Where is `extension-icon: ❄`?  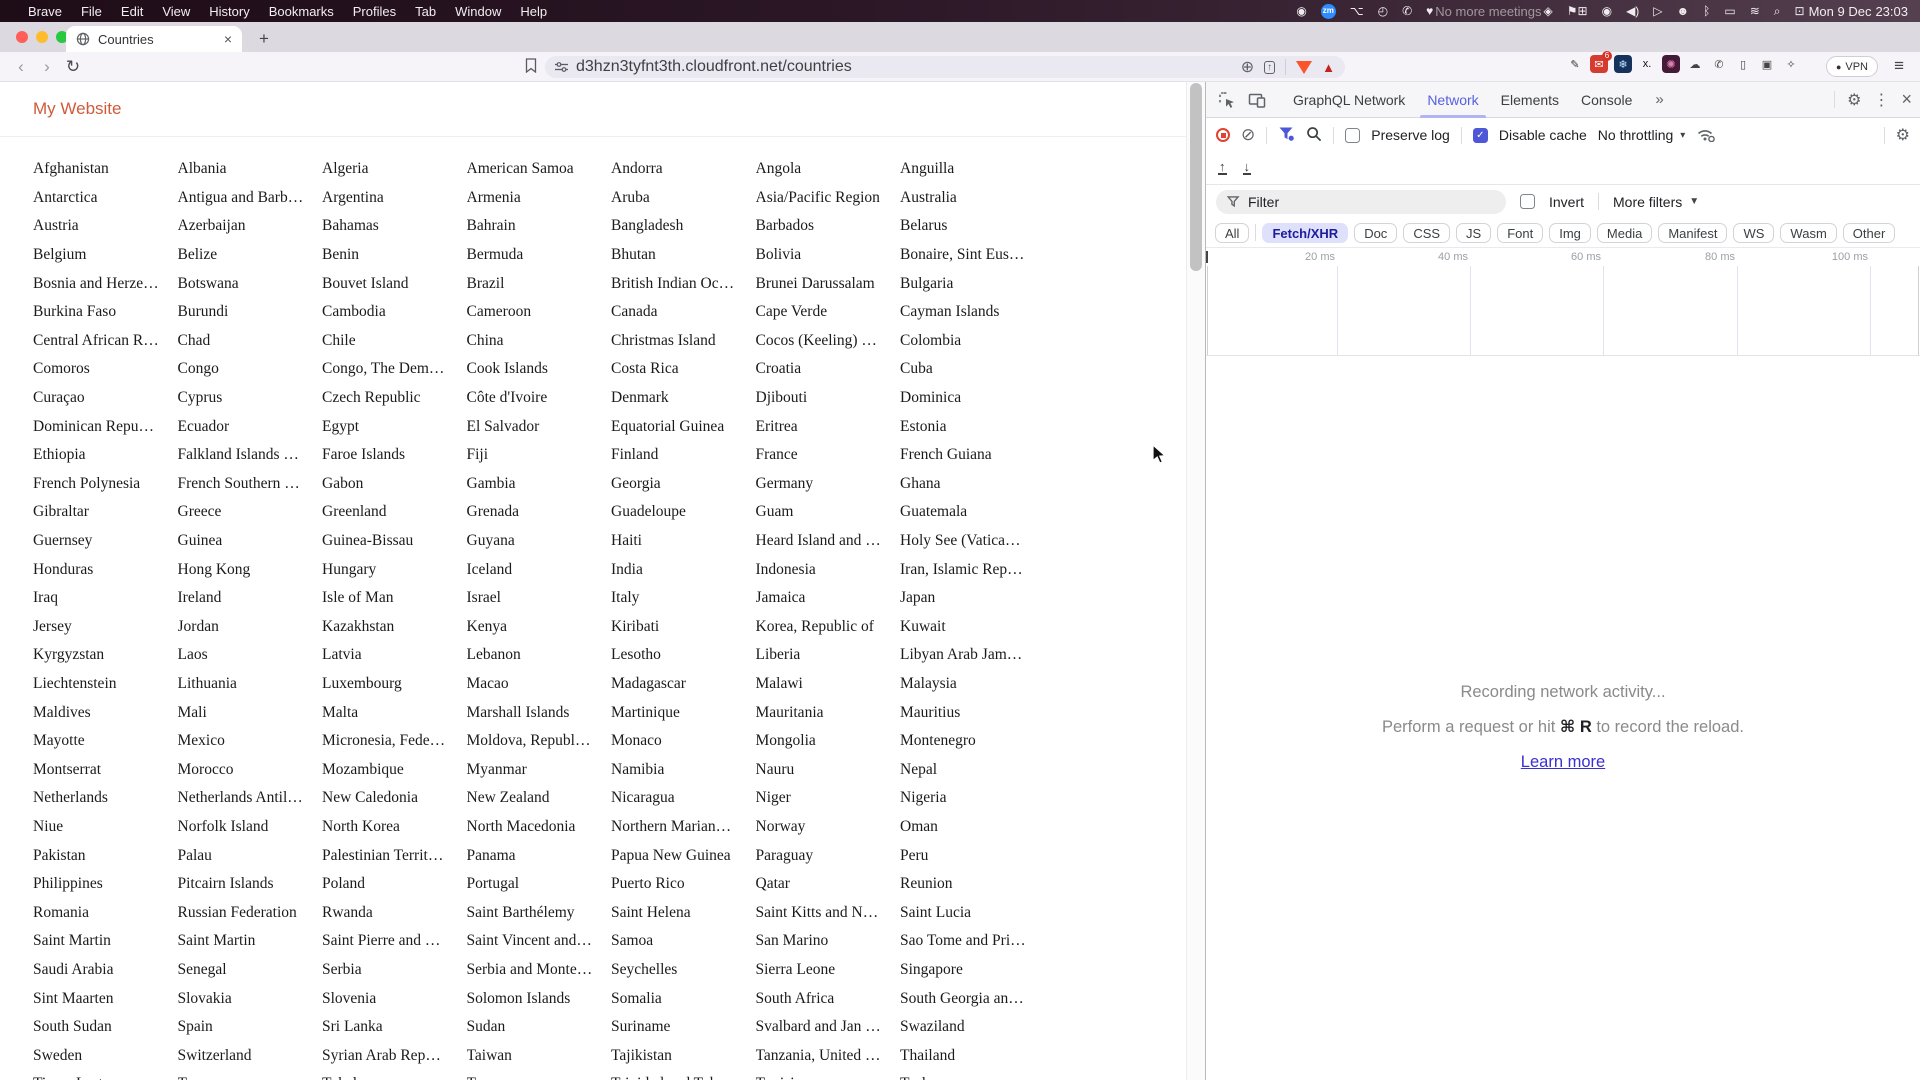
extension-icon: ❄ is located at coordinates (1623, 64).